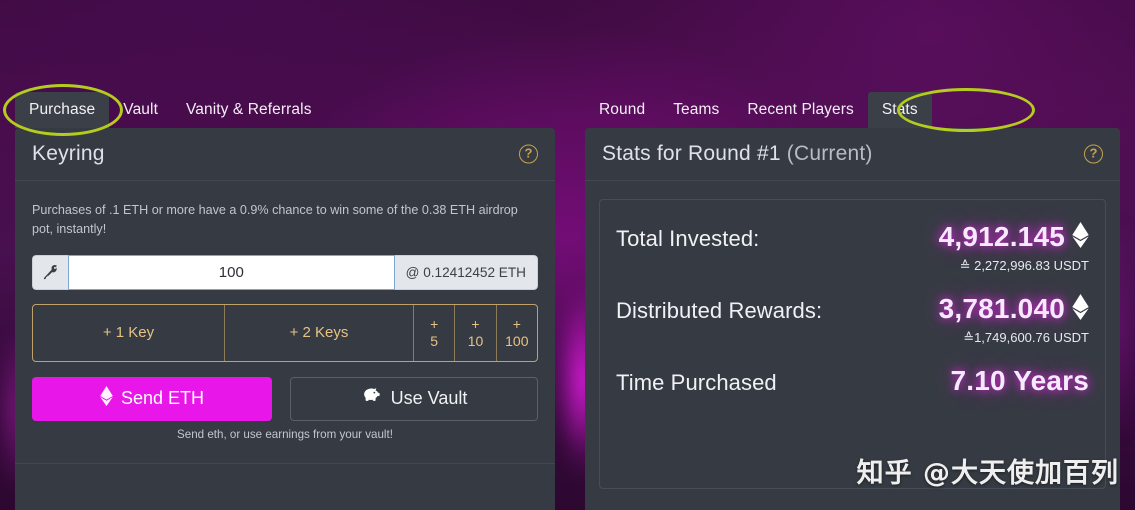 The width and height of the screenshot is (1135, 510). Describe the element at coordinates (475, 341) in the screenshot. I see `add-10-amount: 10` at that location.